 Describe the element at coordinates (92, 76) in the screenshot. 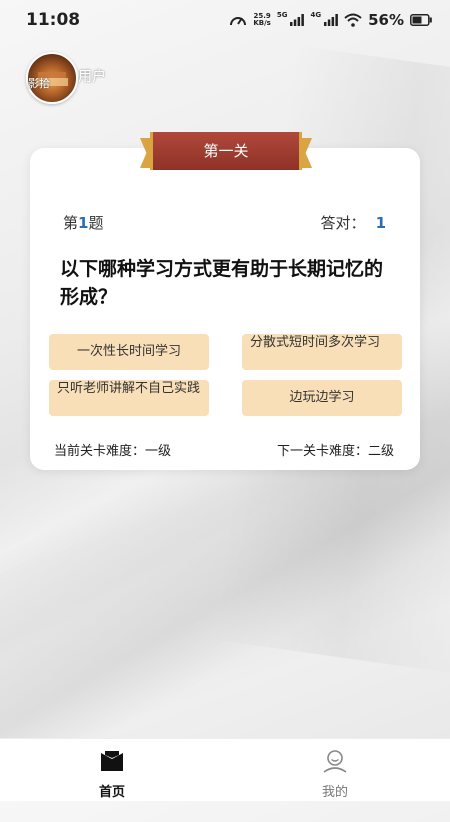

I see `username: 用户` at that location.